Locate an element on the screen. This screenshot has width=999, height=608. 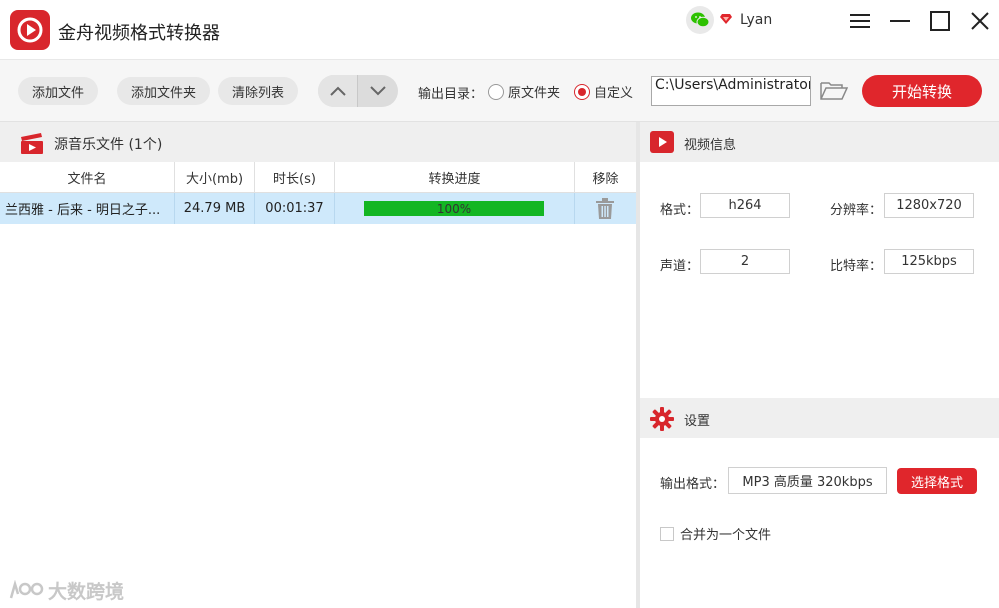
output-format-value: MP3 高质量 320kbps is located at coordinates (807, 480).